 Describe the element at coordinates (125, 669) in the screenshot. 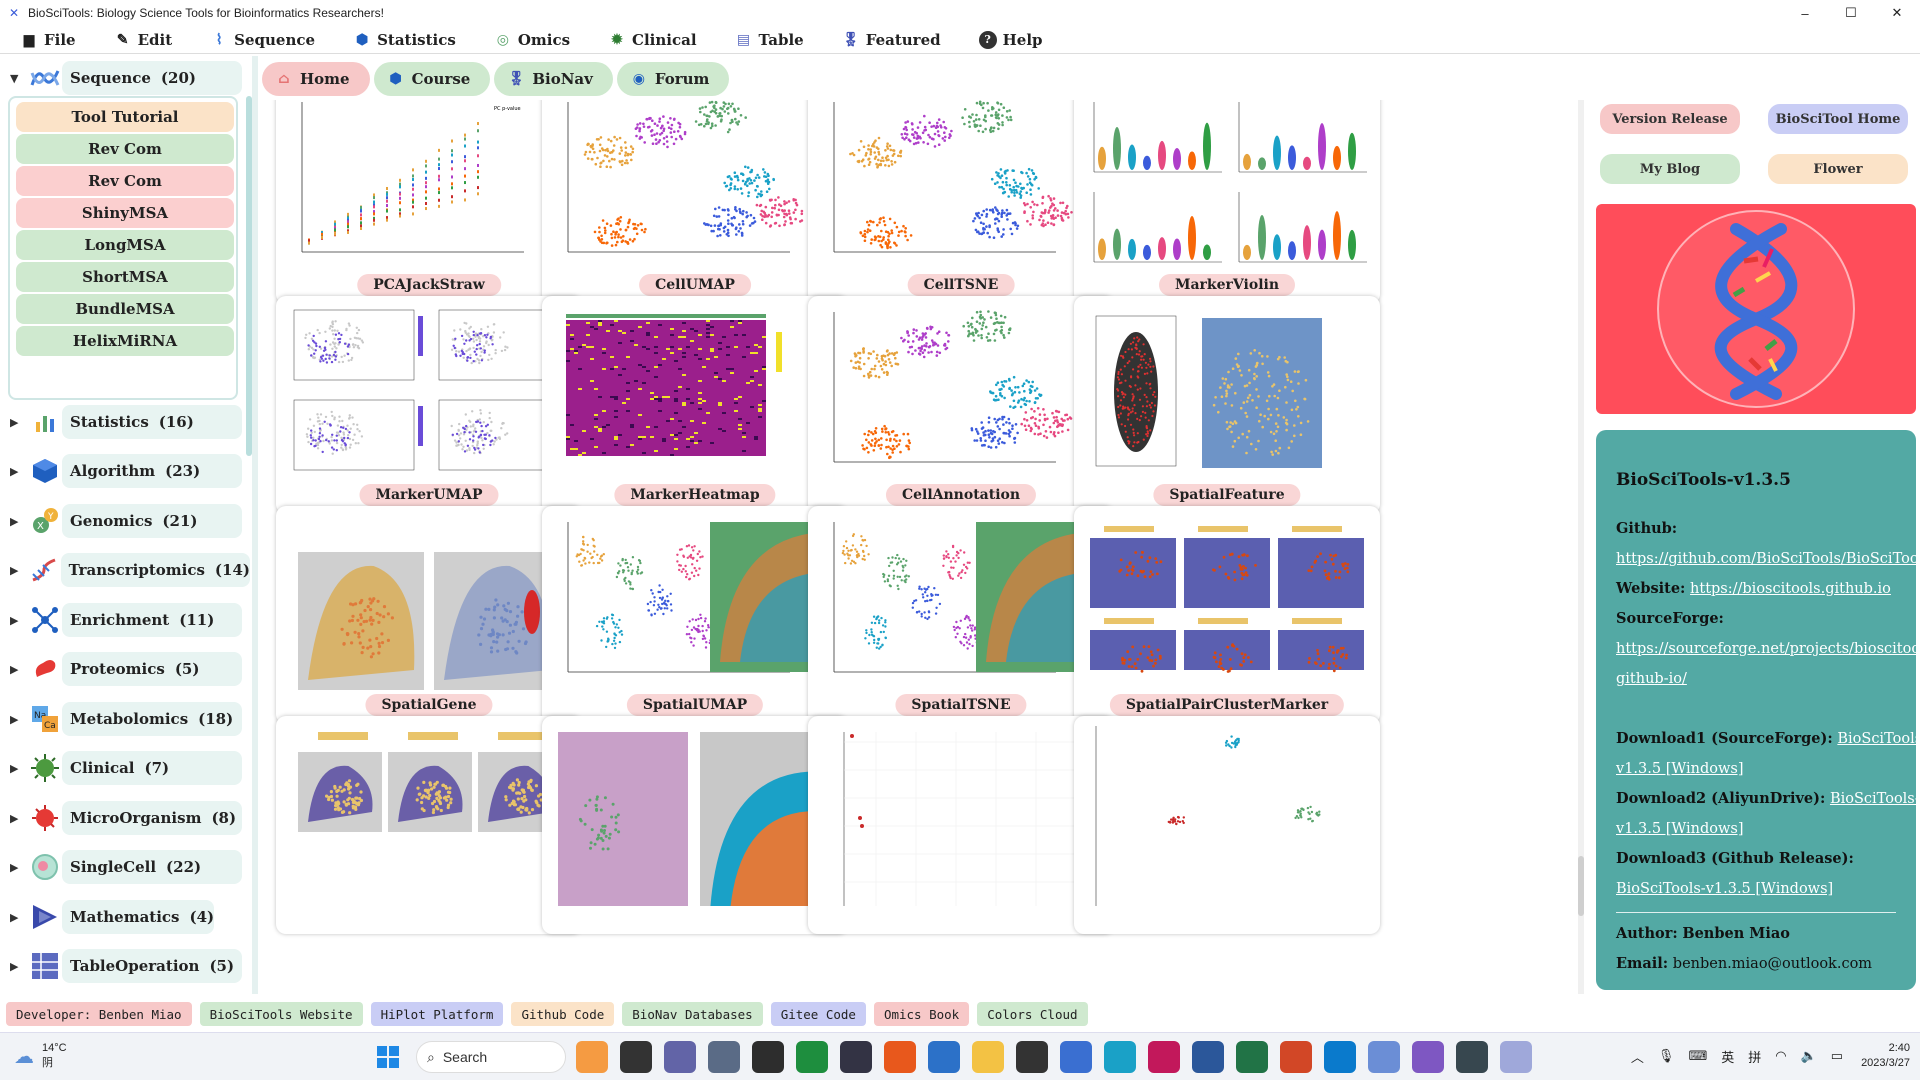

I see `category-proteomics: ▶ Proteomics (5)` at that location.